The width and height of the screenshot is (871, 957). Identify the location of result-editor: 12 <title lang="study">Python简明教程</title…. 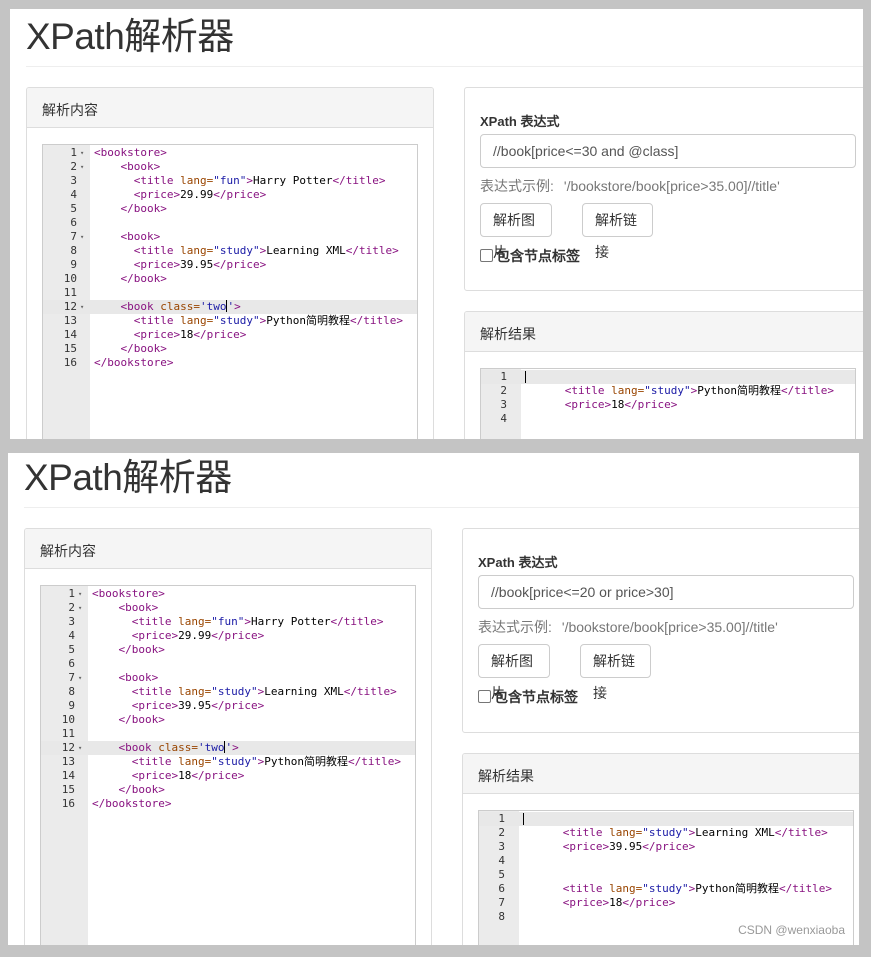
(668, 403).